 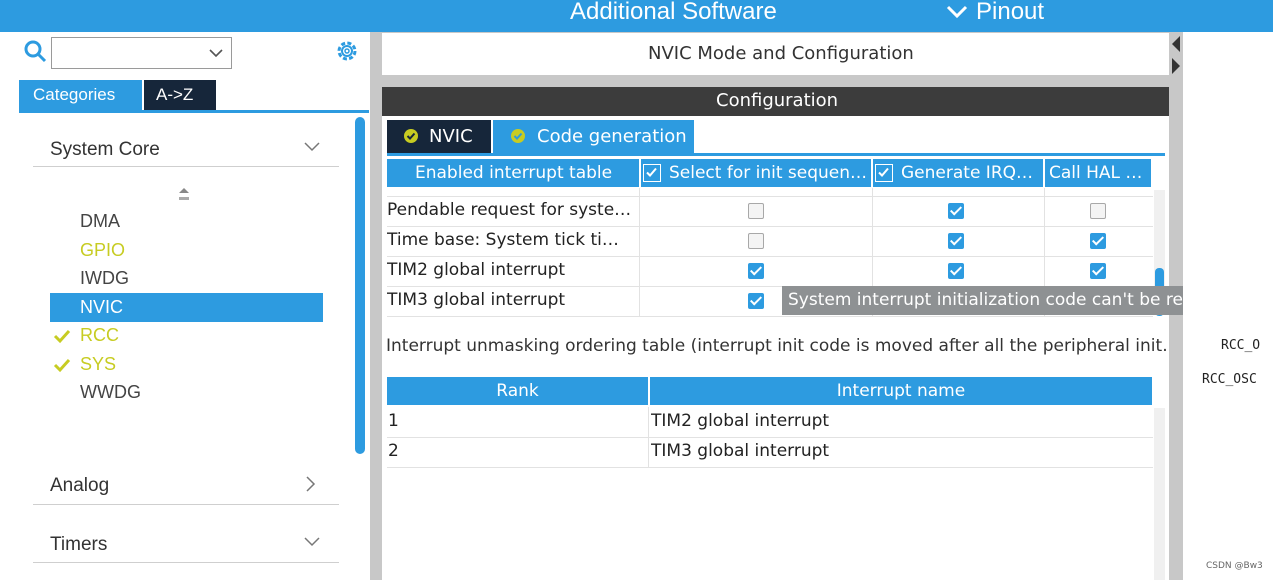 I want to click on header-checkbox-irq, so click(x=884, y=173).